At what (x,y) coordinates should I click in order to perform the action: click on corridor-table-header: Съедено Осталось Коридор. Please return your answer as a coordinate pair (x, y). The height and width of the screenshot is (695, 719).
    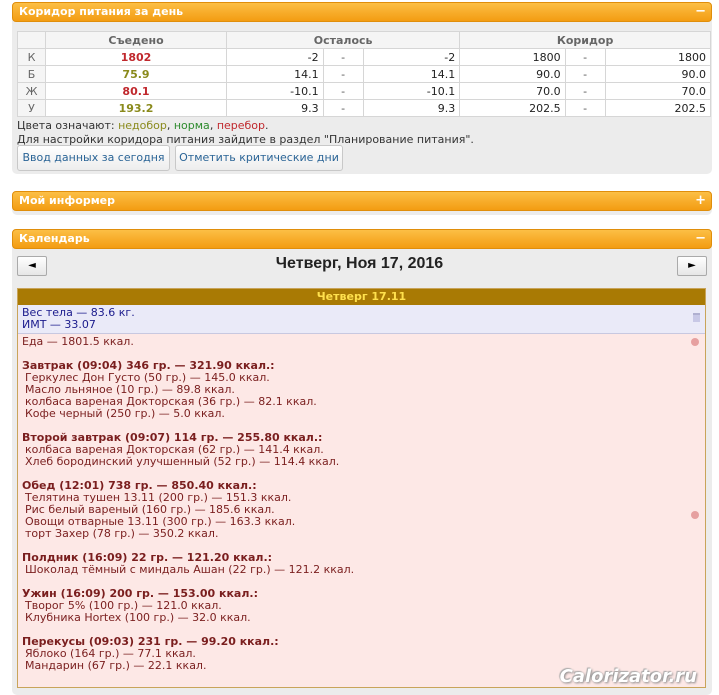
    Looking at the image, I should click on (364, 40).